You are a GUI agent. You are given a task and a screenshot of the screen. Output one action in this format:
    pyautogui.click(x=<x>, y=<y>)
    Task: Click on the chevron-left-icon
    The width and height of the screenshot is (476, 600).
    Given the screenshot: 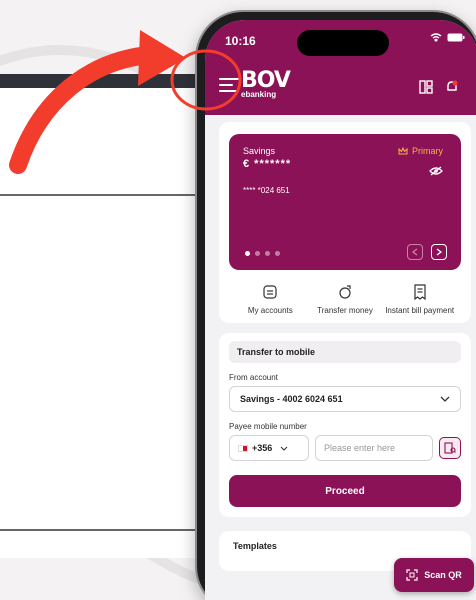 What is the action you would take?
    pyautogui.click(x=415, y=252)
    